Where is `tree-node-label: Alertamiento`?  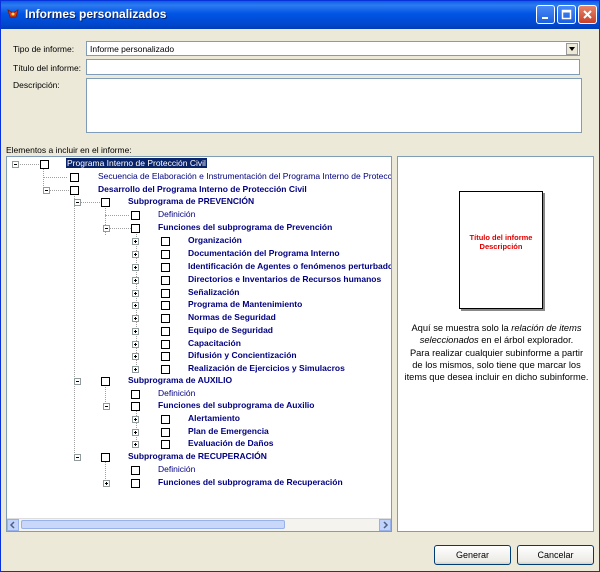 tree-node-label: Alertamiento is located at coordinates (214, 418).